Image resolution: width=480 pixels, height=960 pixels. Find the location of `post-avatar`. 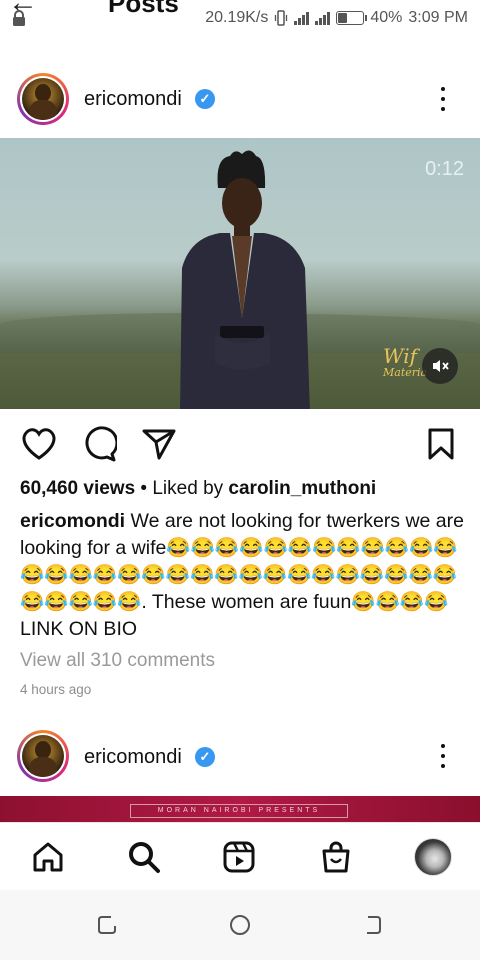

post-avatar is located at coordinates (43, 99).